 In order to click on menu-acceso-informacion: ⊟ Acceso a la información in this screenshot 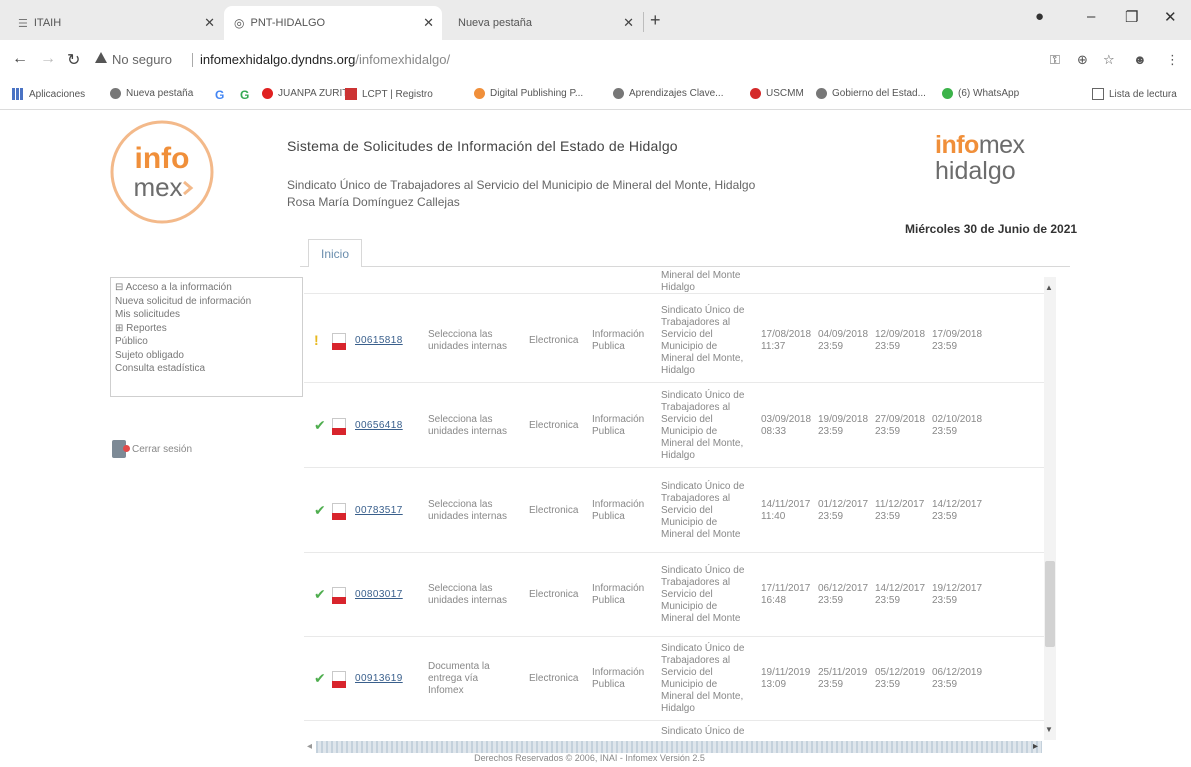, I will do `click(206, 288)`.